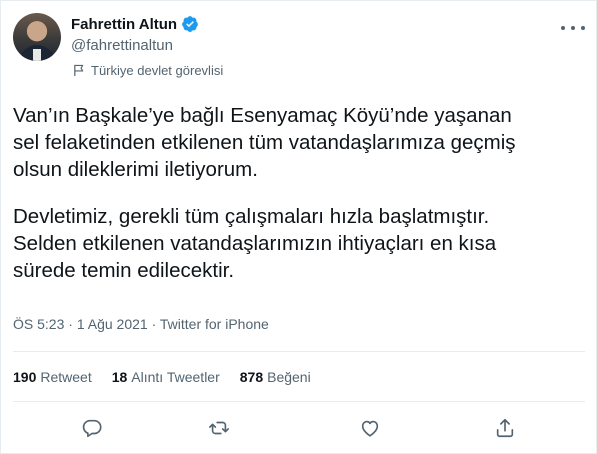  Describe the element at coordinates (251, 377) in the screenshot. I see `like-count: 878` at that location.